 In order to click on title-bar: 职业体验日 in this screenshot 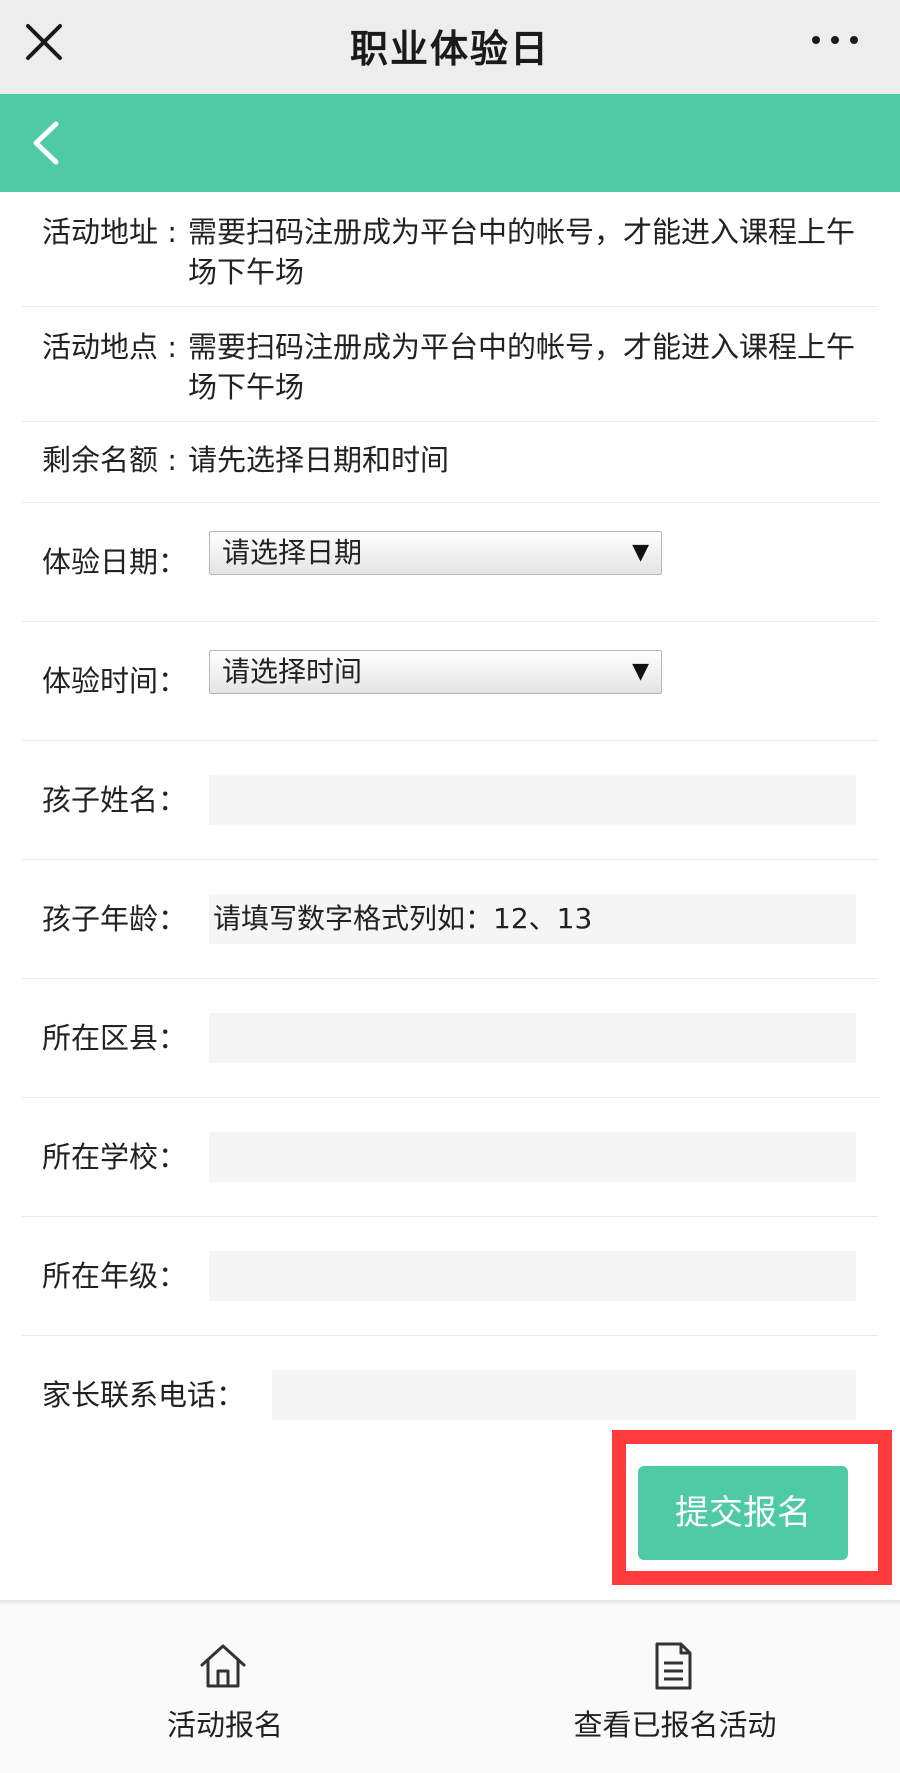, I will do `click(450, 47)`.